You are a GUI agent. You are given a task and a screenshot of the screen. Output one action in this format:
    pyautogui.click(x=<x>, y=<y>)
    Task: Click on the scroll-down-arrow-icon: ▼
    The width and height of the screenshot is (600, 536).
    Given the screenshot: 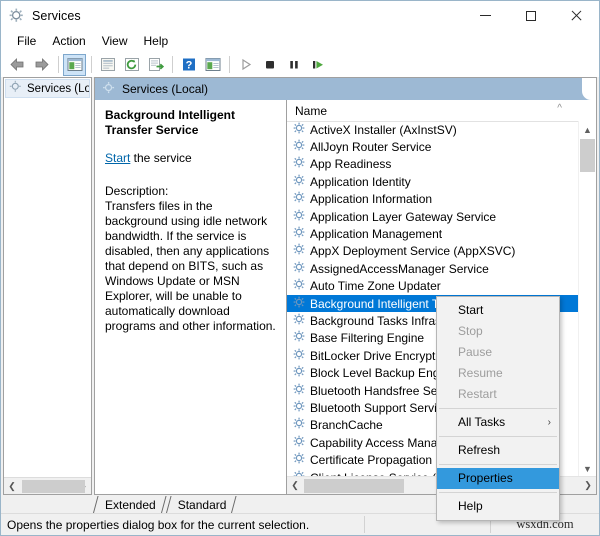 What is the action you would take?
    pyautogui.click(x=587, y=468)
    